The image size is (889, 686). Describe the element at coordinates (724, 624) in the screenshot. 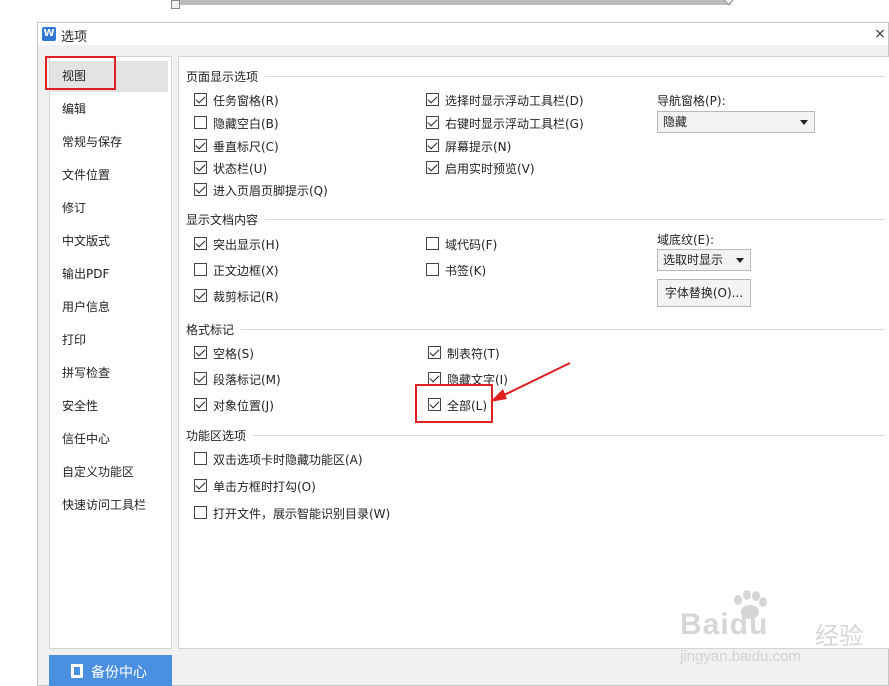

I see `watermark-brand: Baidu` at that location.